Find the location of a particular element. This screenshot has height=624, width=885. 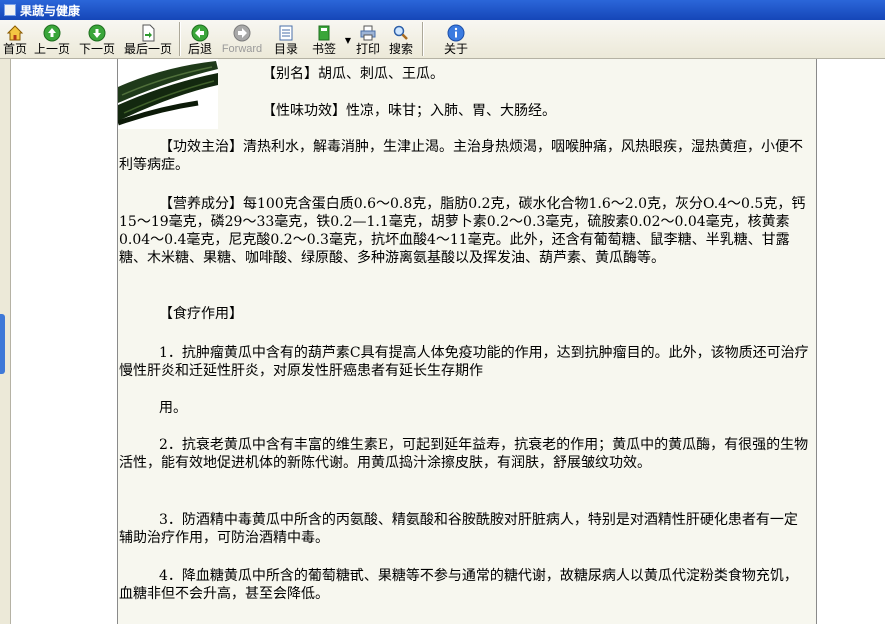

back-button: 后退 is located at coordinates (200, 39).